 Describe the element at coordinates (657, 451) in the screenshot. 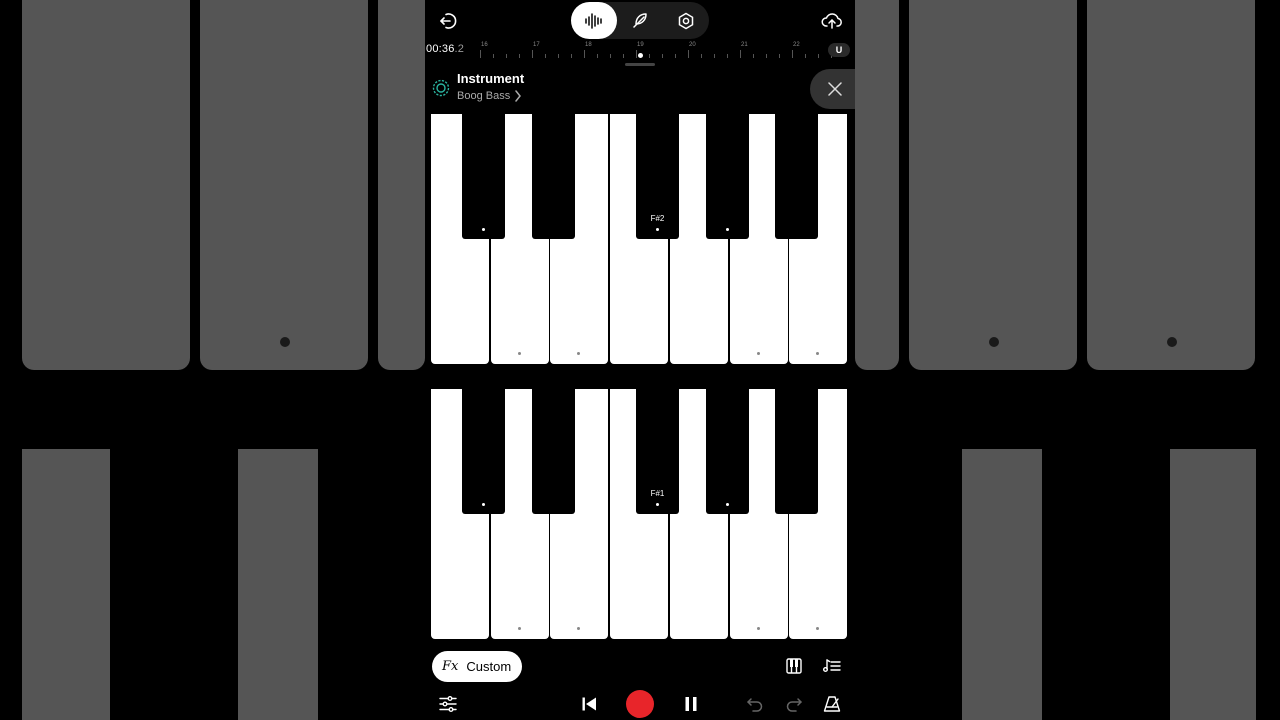

I see `black-key: F#1` at that location.